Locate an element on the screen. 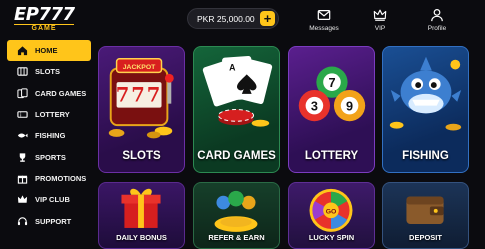  sidebar-item-vip-club: VIP CLUB is located at coordinates (49, 199).